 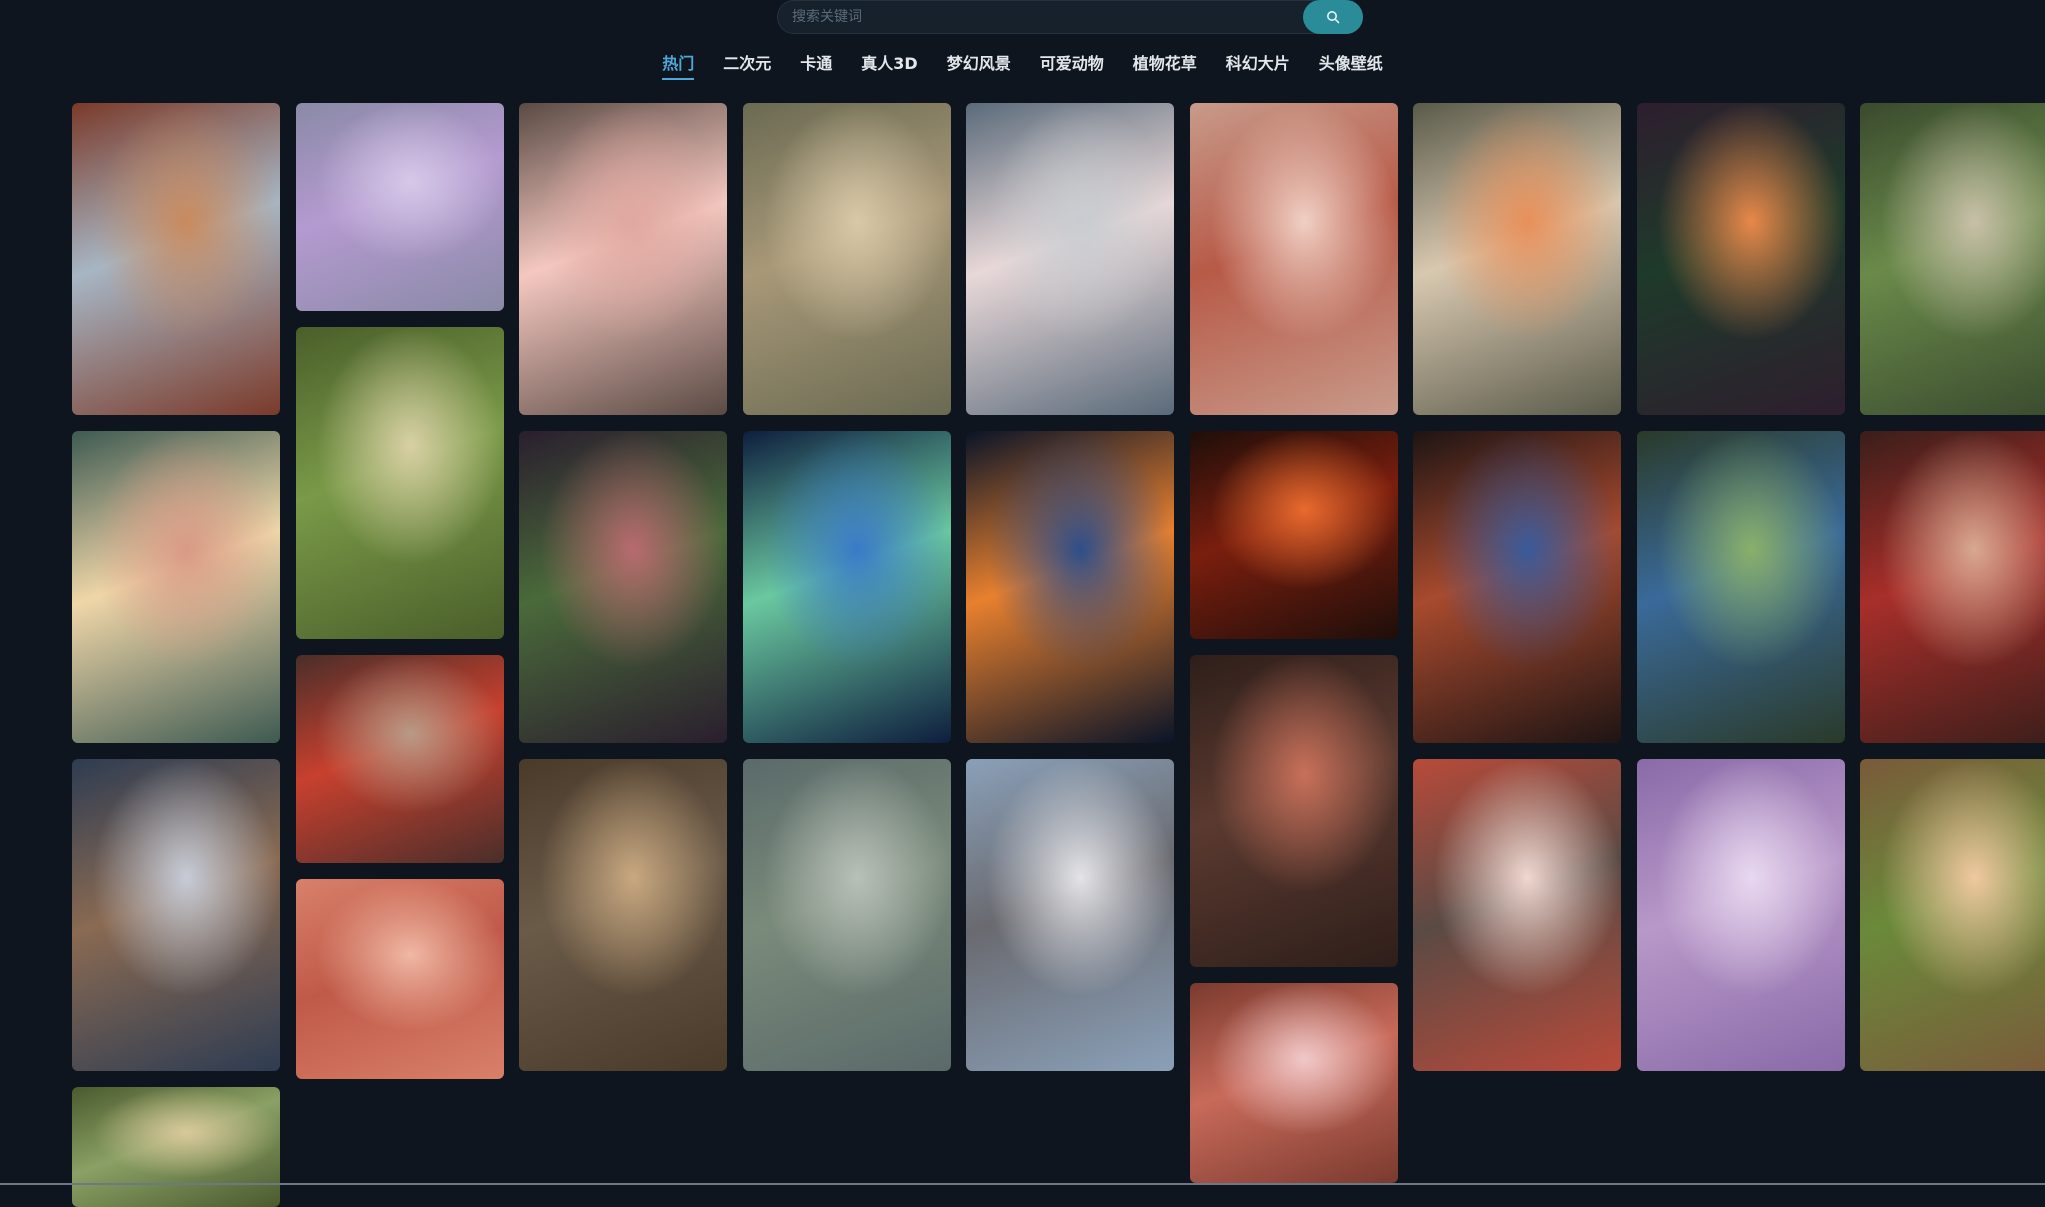 I want to click on gallery-image-girl-in-red-hanfu-by-railing, so click(x=1517, y=915).